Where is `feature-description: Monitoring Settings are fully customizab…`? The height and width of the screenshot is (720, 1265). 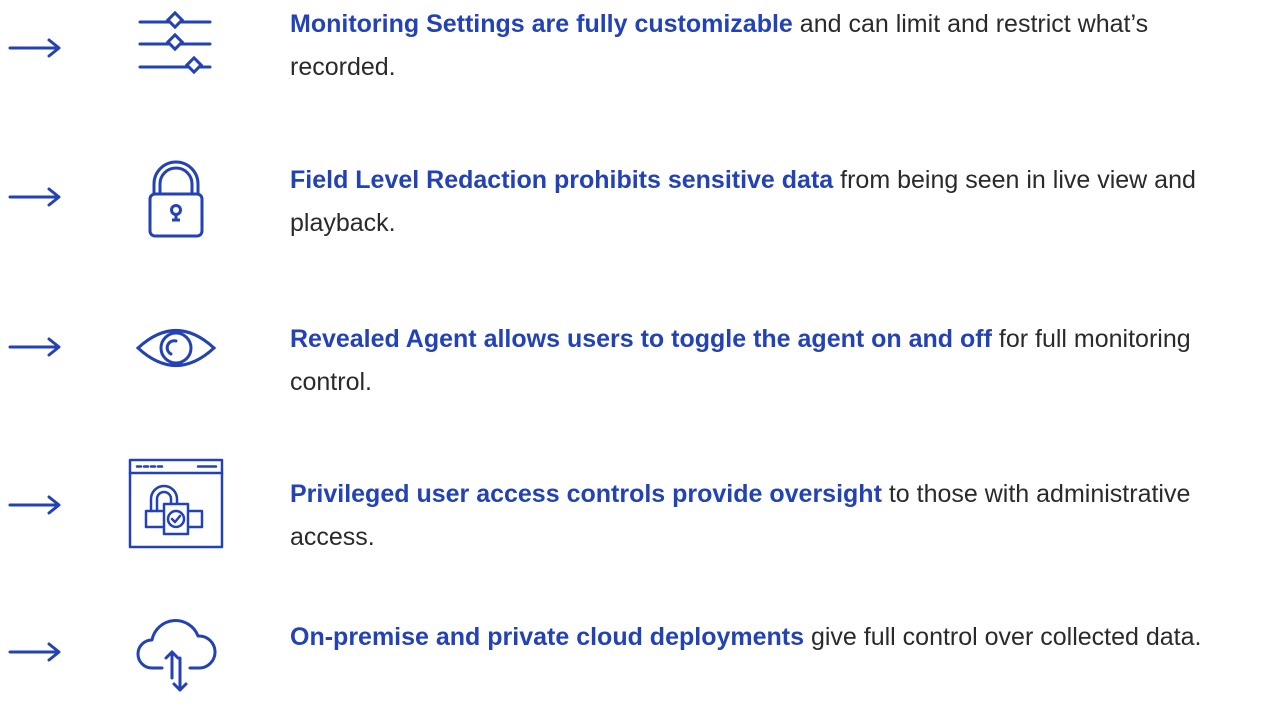 feature-description: Monitoring Settings are fully customizab… is located at coordinates (775, 46).